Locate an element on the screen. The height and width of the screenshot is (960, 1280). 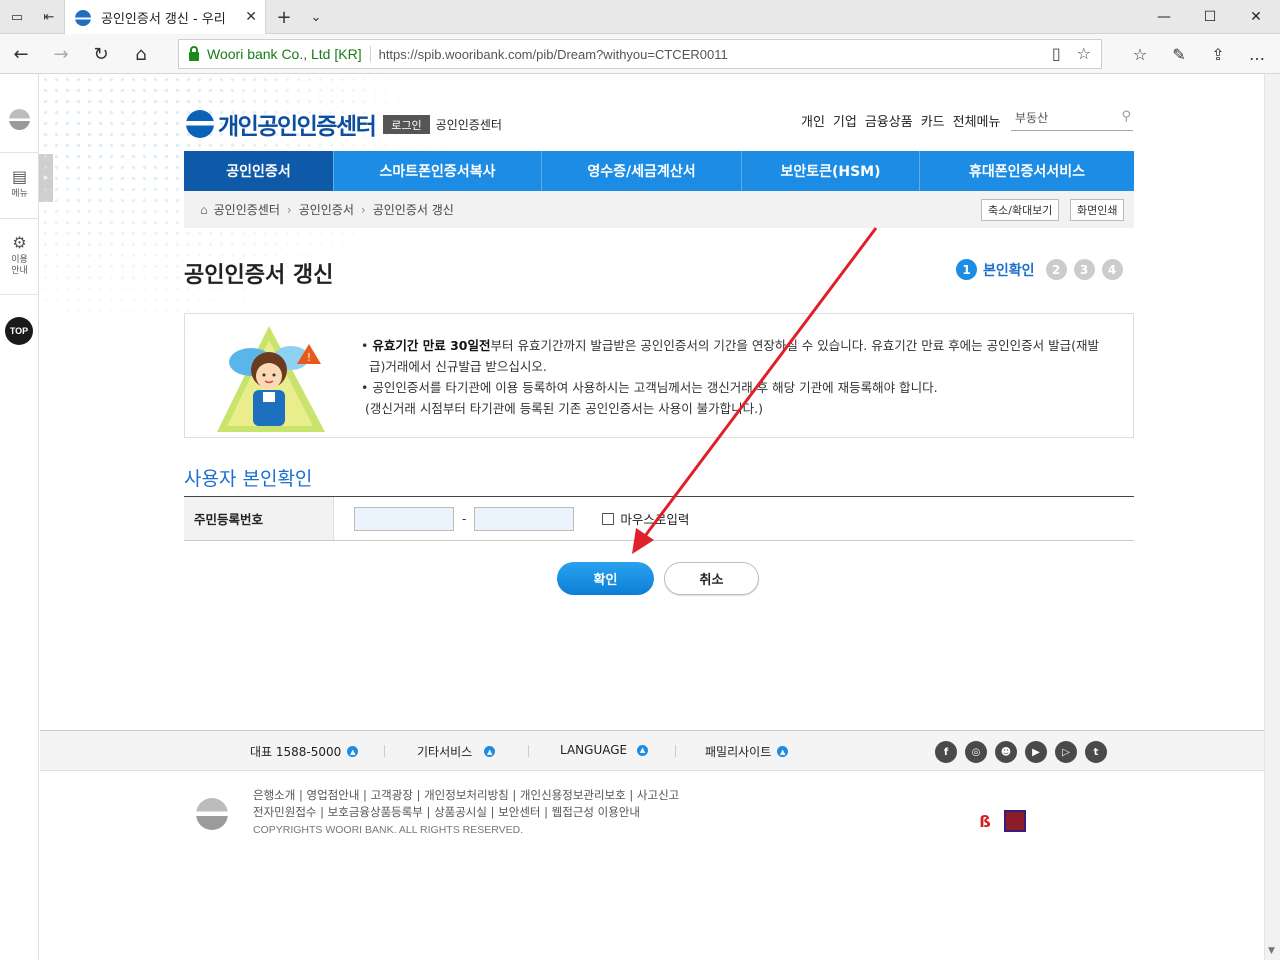
section-title: 사용자 본인확인 is located at coordinates (248, 479).